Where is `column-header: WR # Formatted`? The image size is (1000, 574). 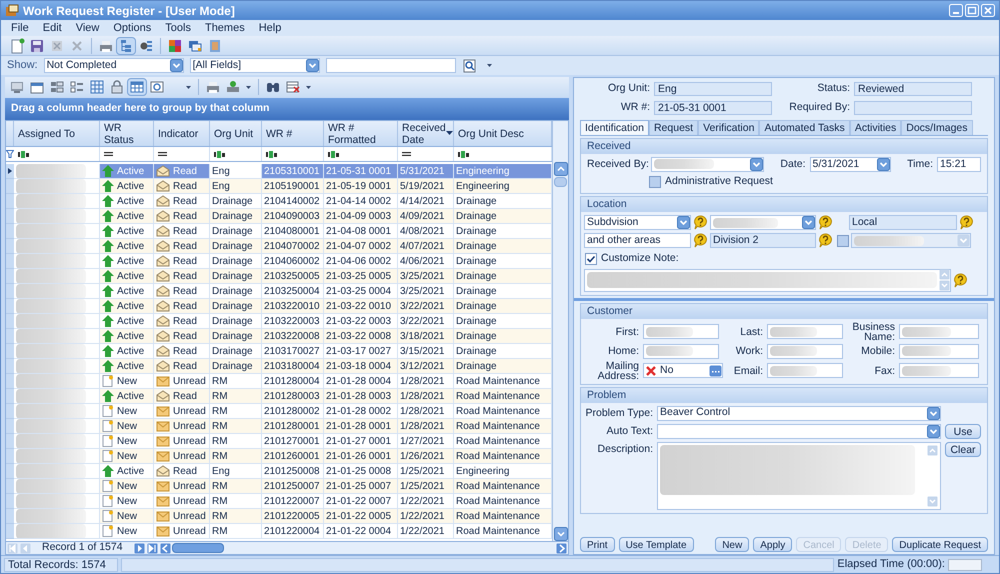
column-header: WR # Formatted is located at coordinates (361, 133).